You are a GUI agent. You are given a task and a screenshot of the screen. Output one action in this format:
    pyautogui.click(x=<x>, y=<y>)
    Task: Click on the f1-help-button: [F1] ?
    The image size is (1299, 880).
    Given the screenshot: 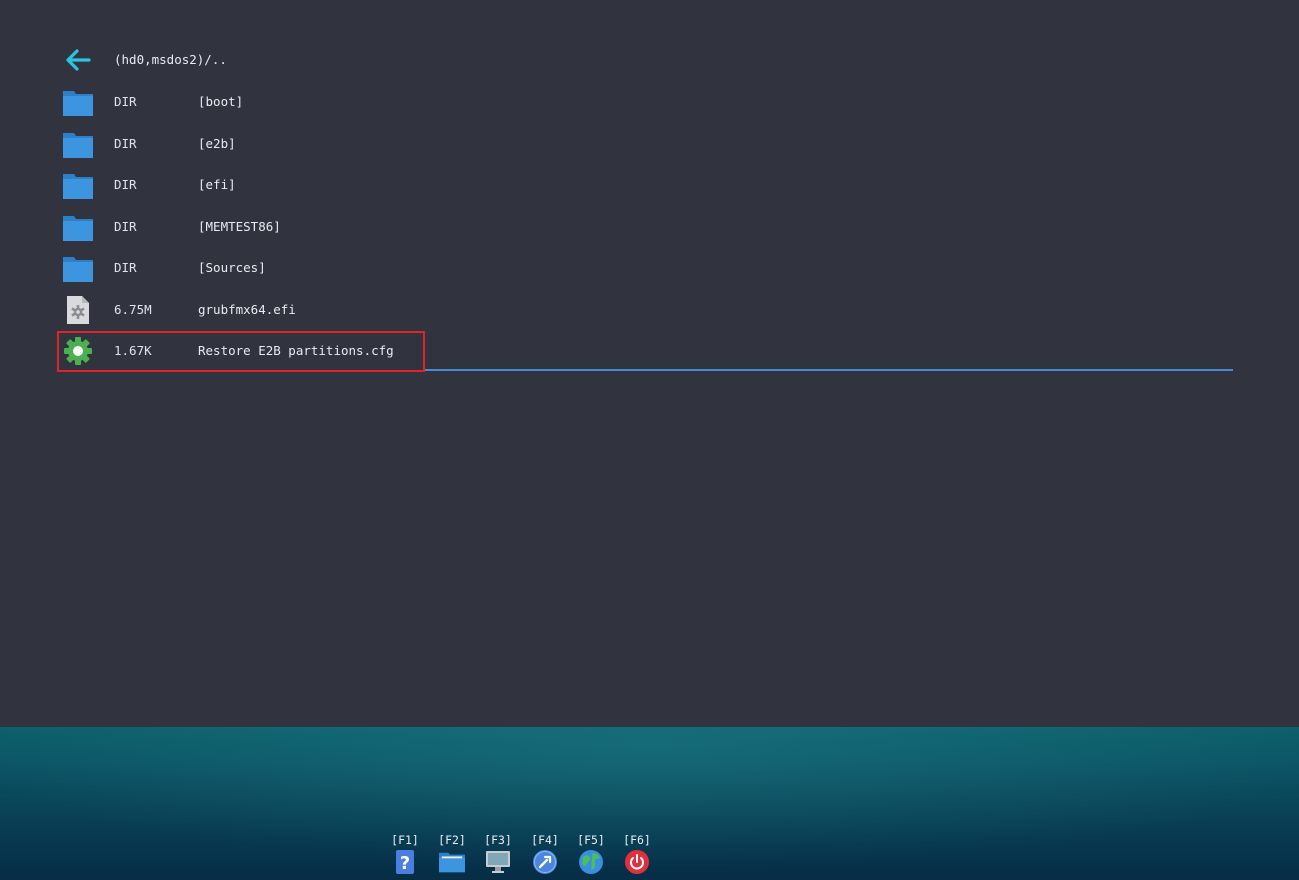 What is the action you would take?
    pyautogui.click(x=405, y=854)
    